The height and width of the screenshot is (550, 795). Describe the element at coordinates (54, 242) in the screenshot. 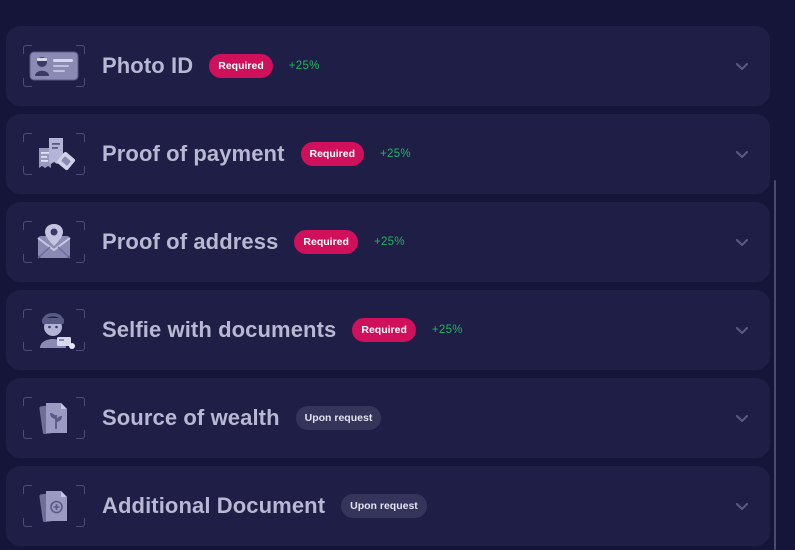

I see `location-envelope-icon` at that location.